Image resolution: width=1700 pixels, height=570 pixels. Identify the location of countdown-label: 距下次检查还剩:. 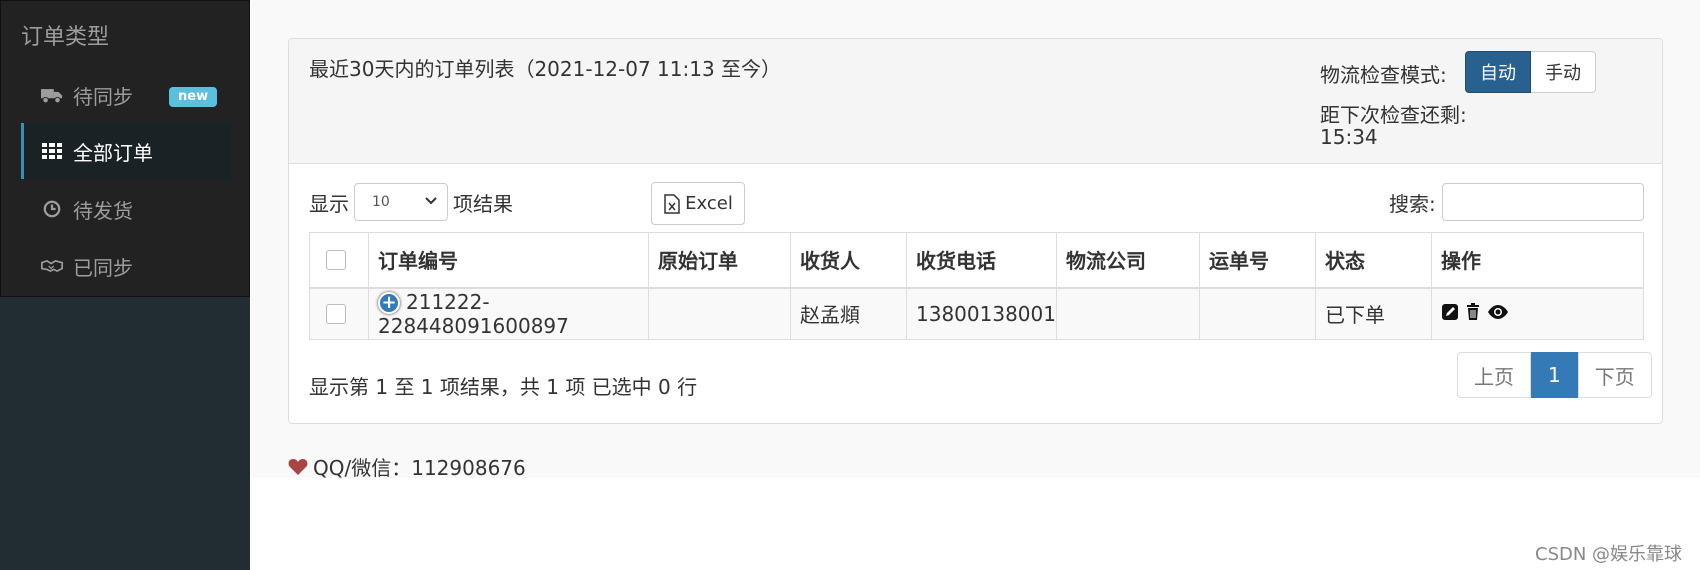
(1393, 115).